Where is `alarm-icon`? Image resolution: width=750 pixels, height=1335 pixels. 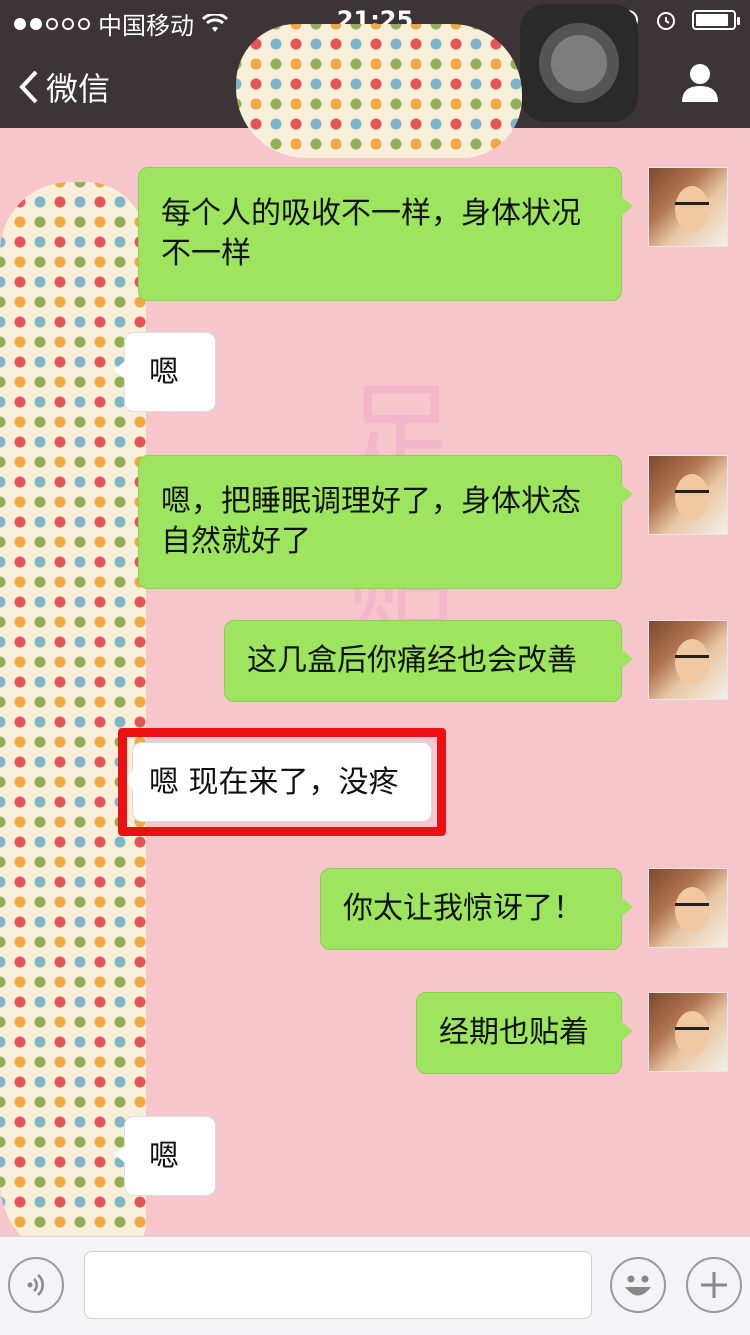 alarm-icon is located at coordinates (666, 21).